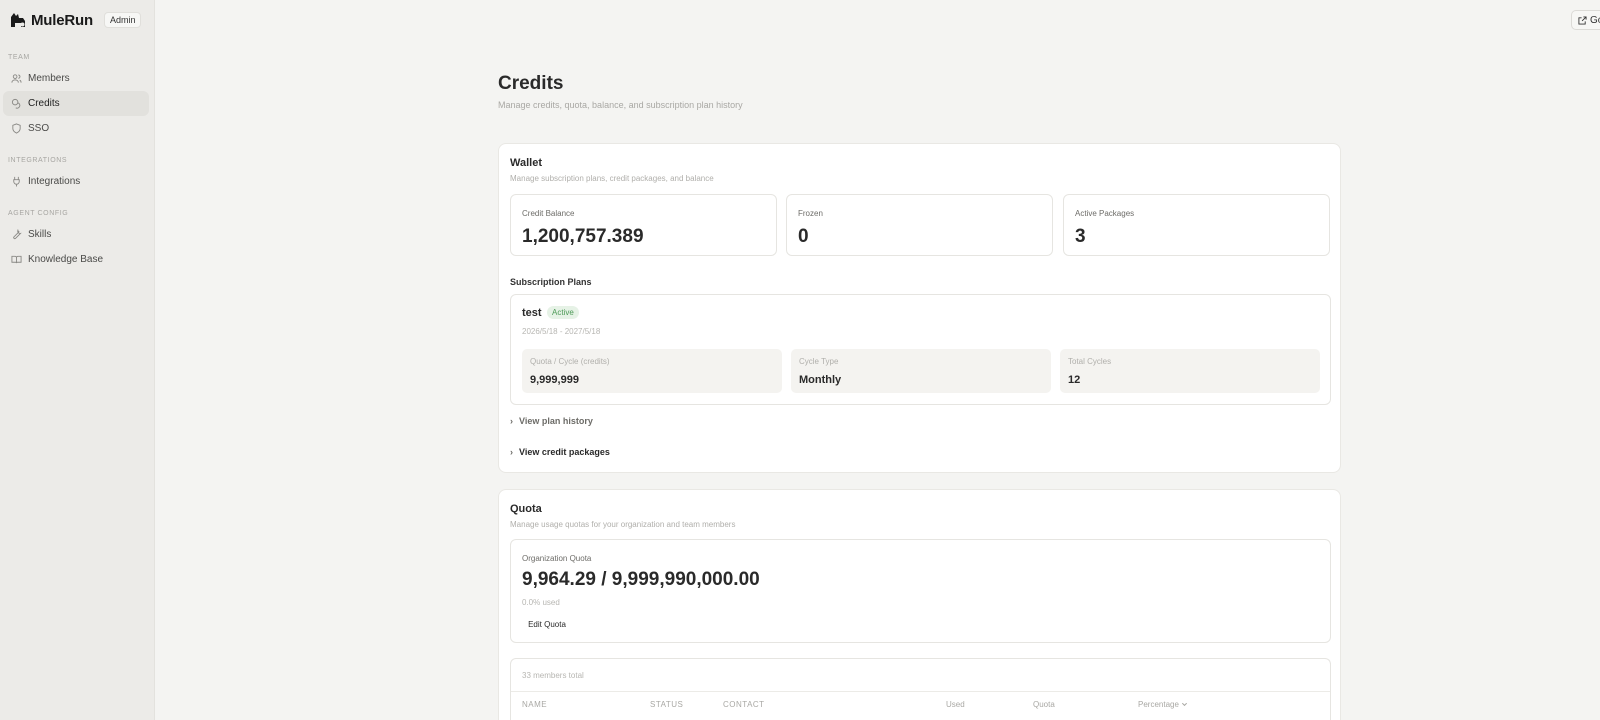 This screenshot has height=720, width=1600. What do you see at coordinates (38, 213) in the screenshot?
I see `sidebar-section-agent-config: AGENT CONFIG` at bounding box center [38, 213].